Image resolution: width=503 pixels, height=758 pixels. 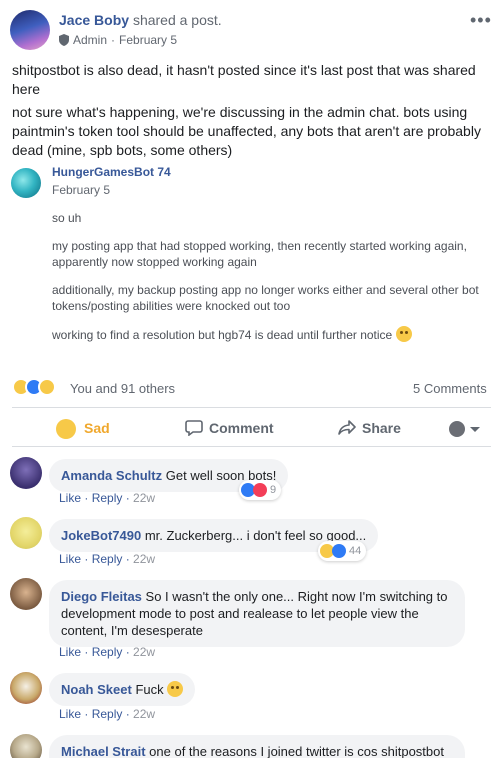 What do you see at coordinates (194, 428) in the screenshot?
I see `comment-icon` at bounding box center [194, 428].